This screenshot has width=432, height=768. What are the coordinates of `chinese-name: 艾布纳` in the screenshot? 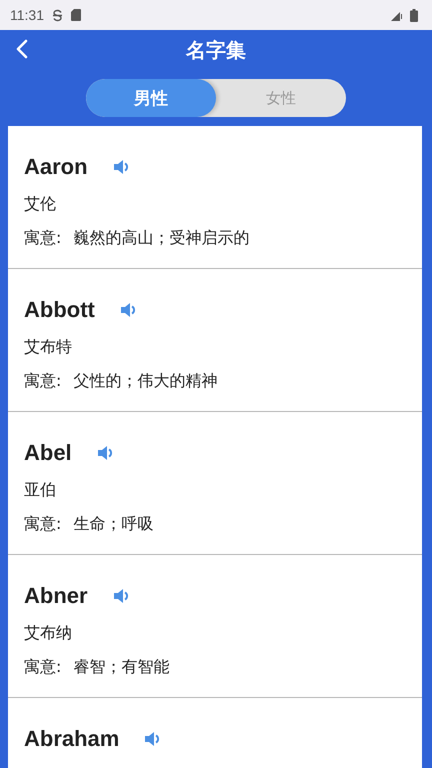 It's located at (48, 633).